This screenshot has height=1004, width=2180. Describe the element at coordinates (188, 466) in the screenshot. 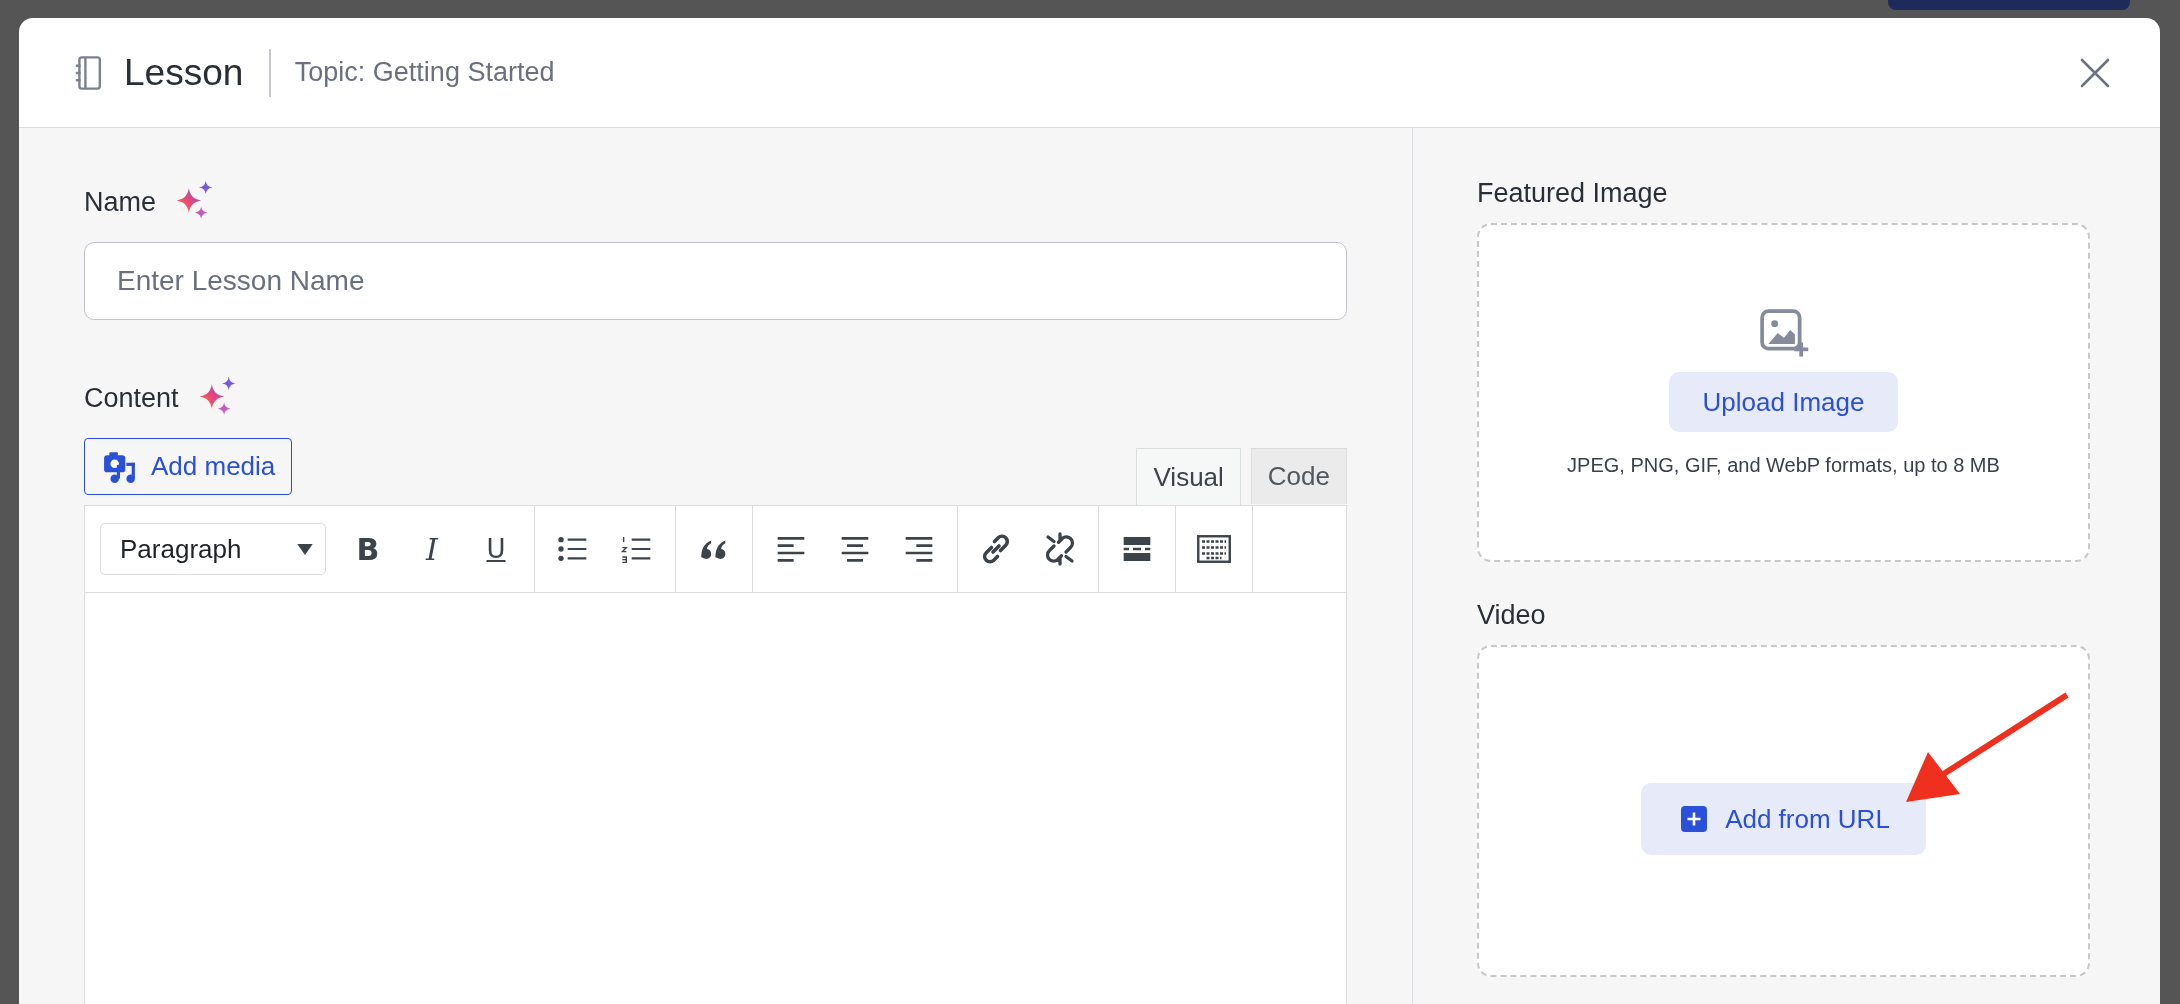

I see `add-media-button: Add media` at that location.